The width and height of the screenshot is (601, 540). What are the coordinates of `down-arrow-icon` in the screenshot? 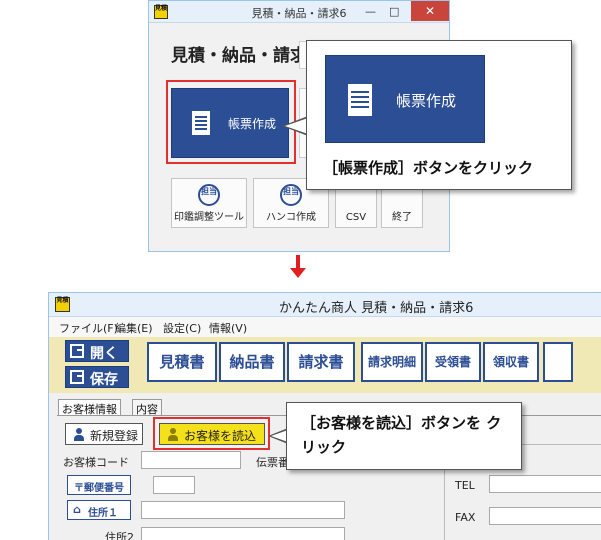 It's located at (298, 262).